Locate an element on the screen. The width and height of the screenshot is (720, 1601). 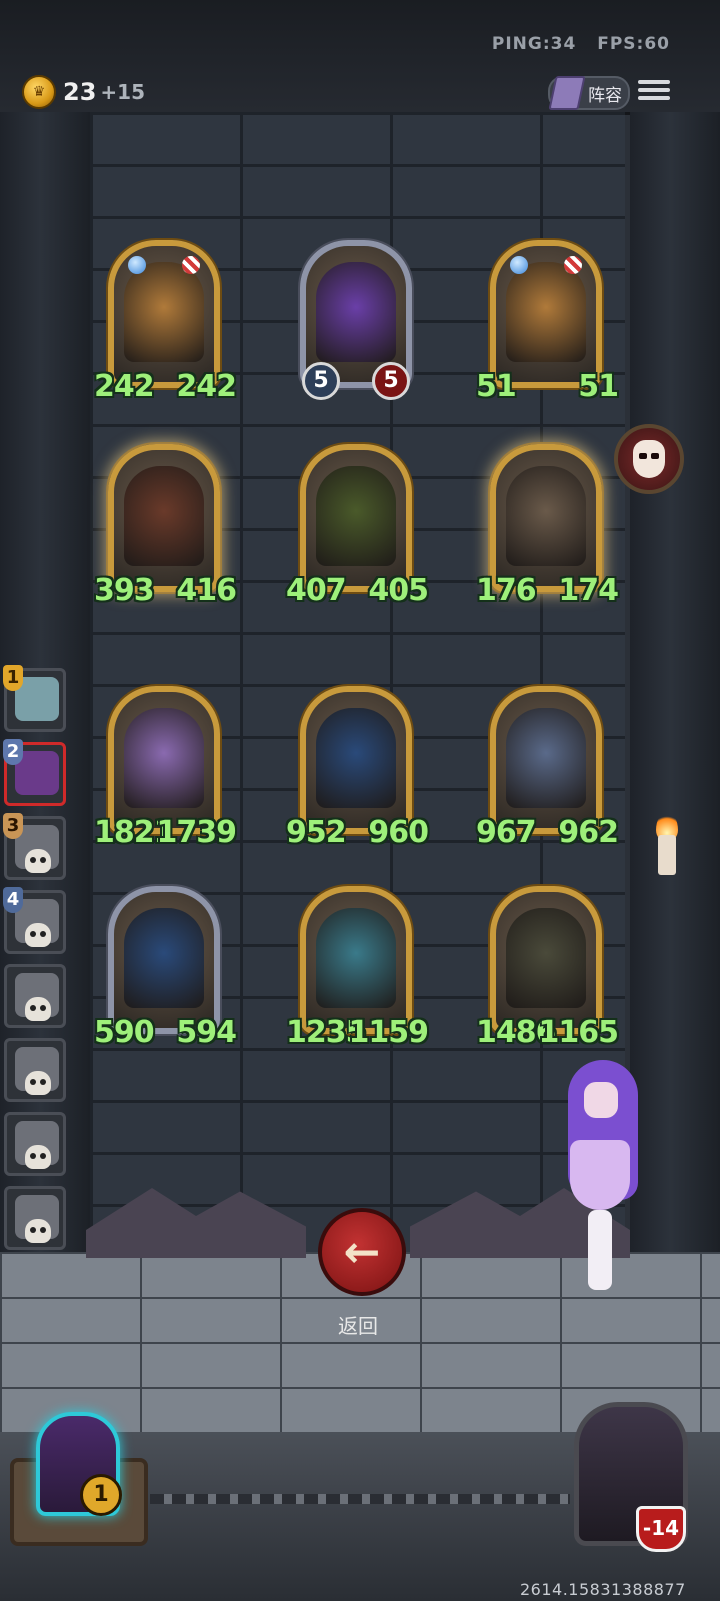
crown-coin-icon: ♛ is located at coordinates (39, 92).